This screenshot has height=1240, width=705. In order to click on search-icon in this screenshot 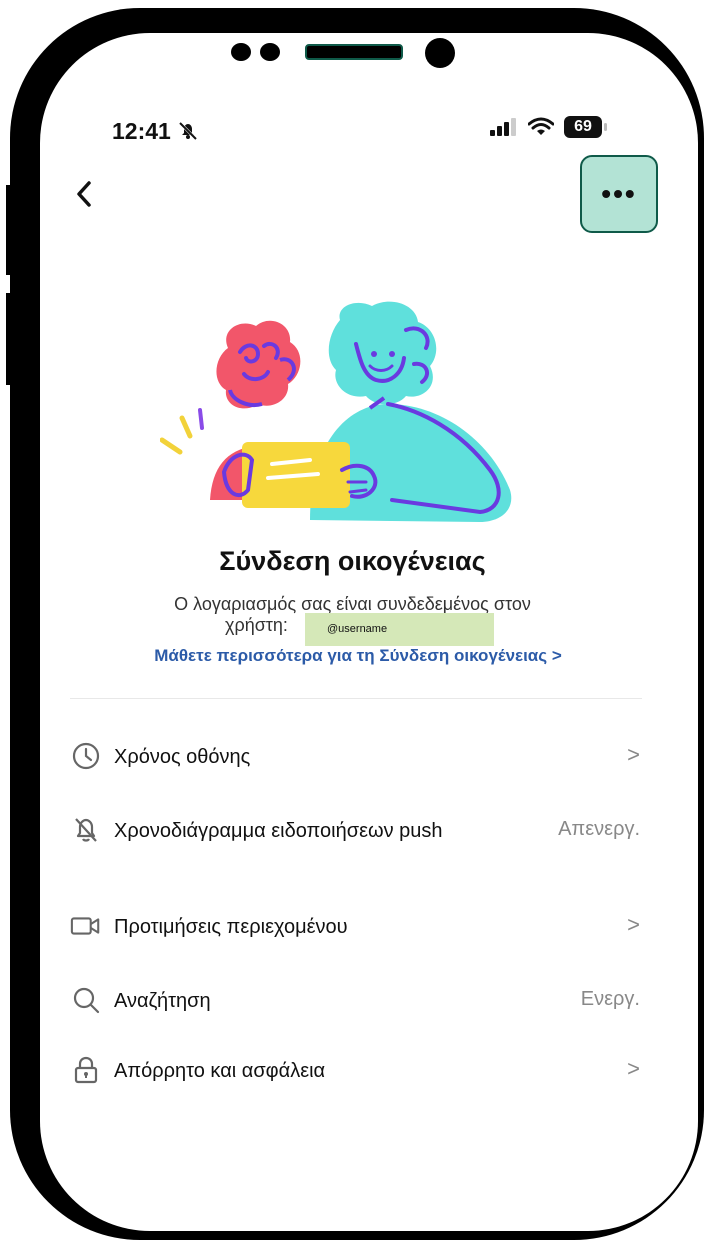, I will do `click(86, 1000)`.